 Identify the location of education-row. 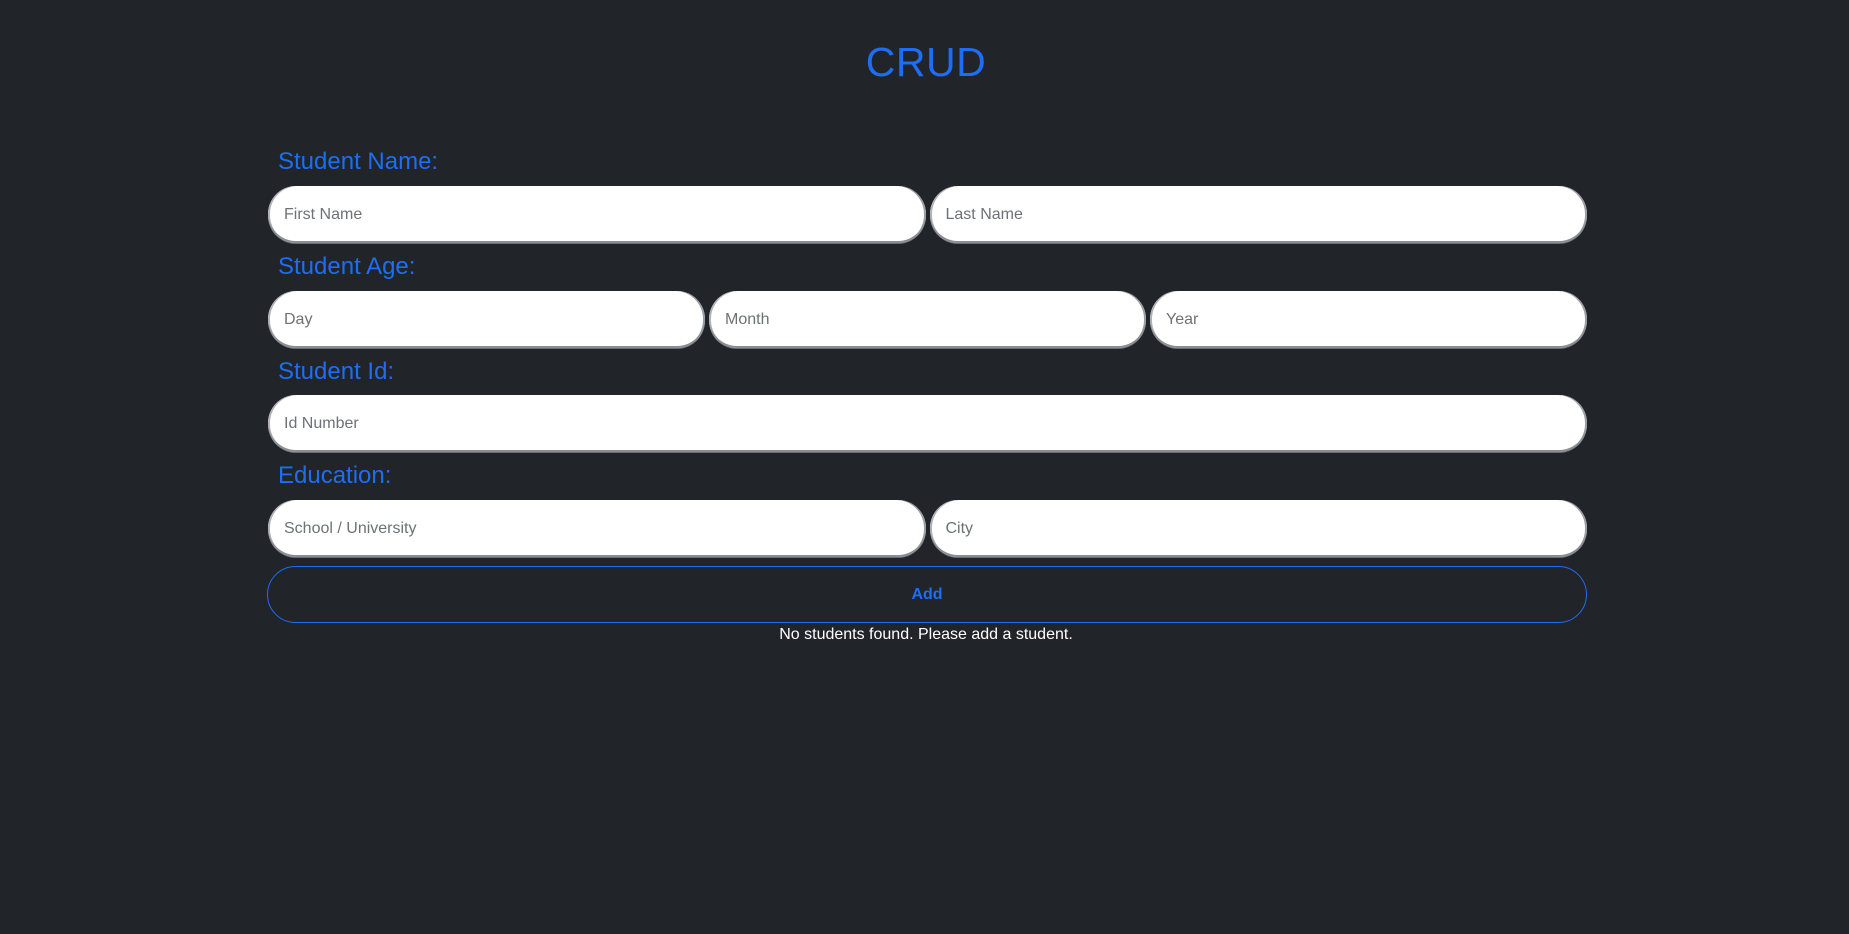
(927, 528).